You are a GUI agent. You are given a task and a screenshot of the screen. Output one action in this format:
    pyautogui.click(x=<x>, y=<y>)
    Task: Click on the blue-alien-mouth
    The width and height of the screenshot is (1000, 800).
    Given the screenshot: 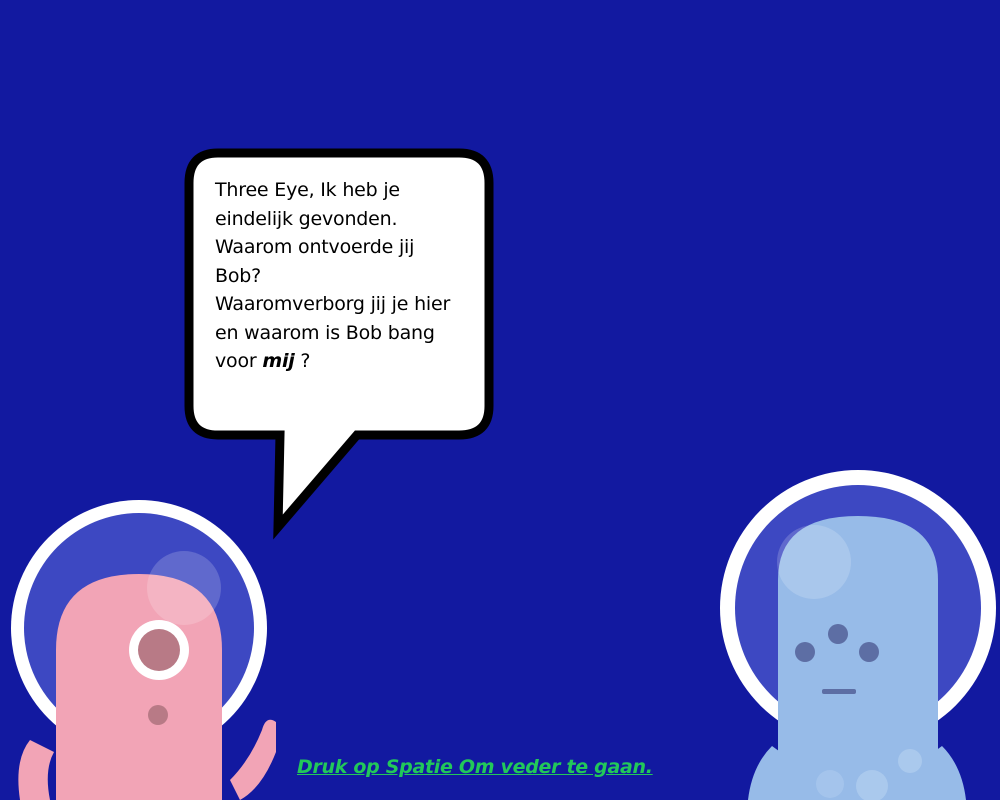 What is the action you would take?
    pyautogui.click(x=839, y=691)
    